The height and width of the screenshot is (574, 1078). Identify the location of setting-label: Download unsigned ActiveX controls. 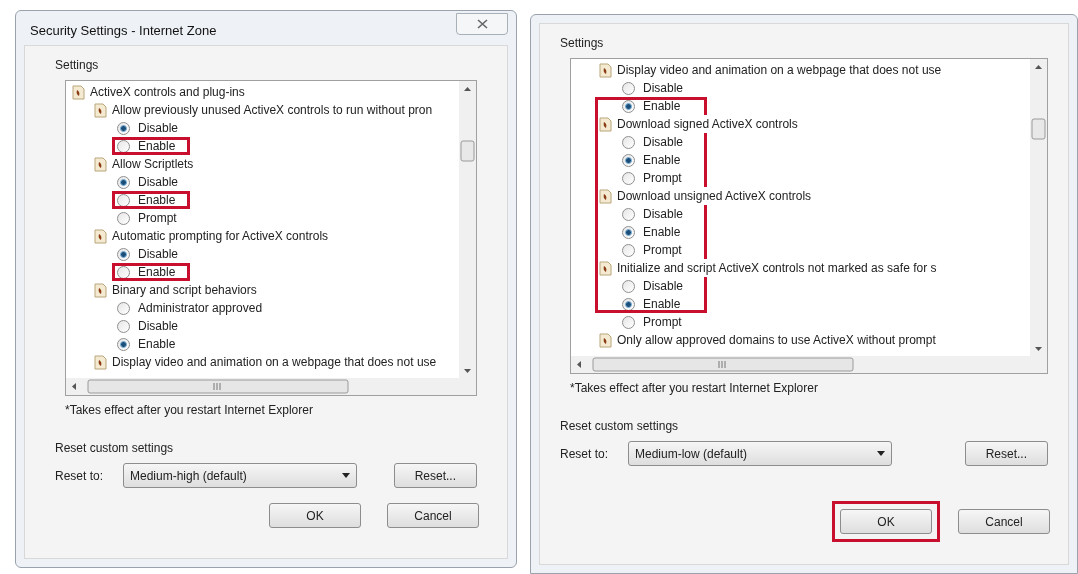
(715, 196).